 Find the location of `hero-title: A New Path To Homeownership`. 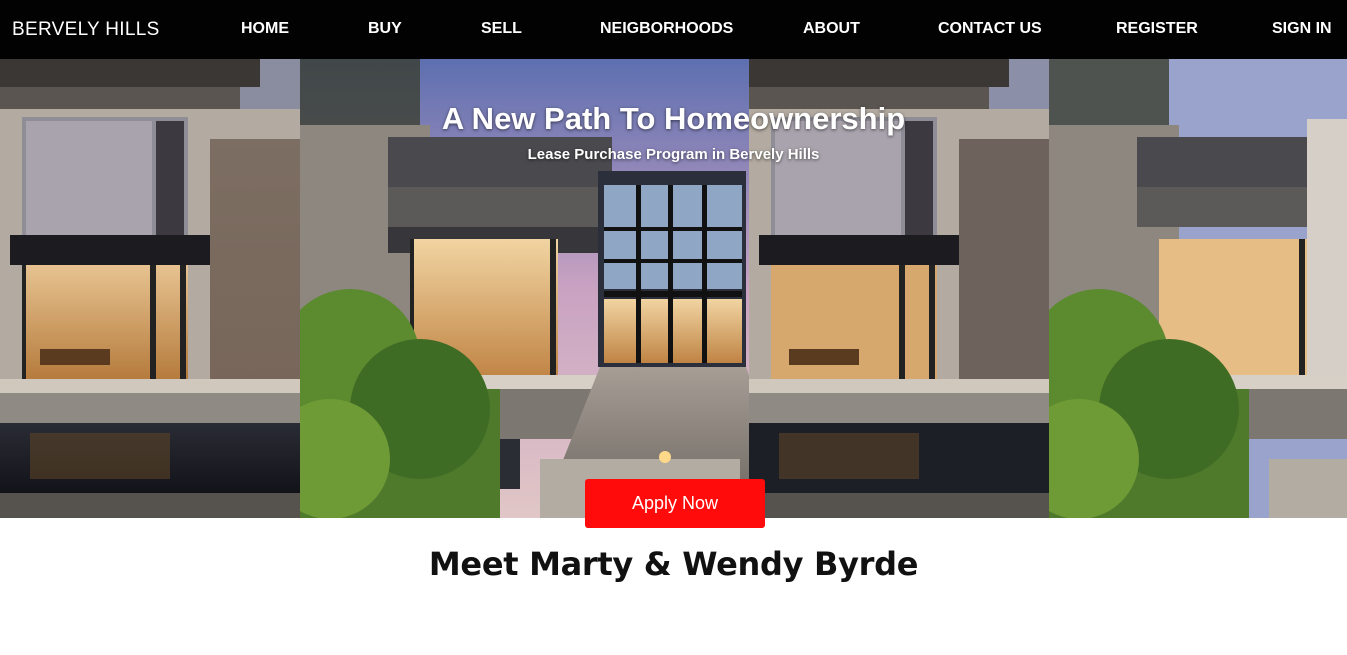

hero-title: A New Path To Homeownership is located at coordinates (673, 118).